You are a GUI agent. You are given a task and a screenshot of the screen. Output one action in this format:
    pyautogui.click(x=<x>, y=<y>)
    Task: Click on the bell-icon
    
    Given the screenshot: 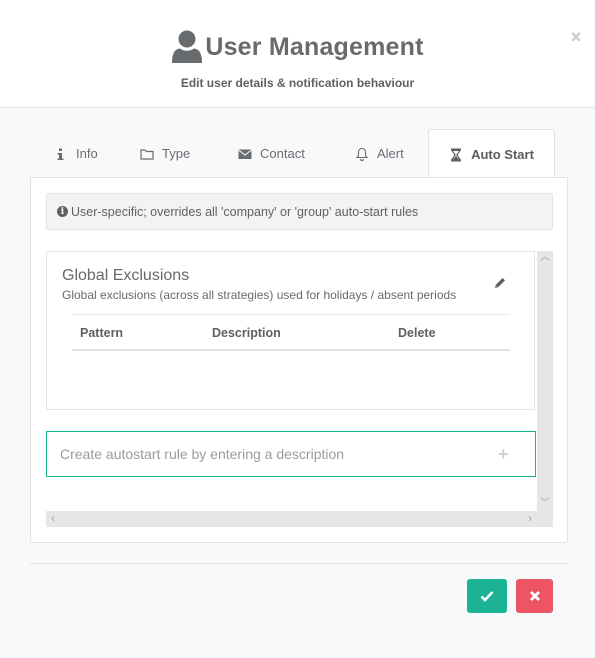 What is the action you would take?
    pyautogui.click(x=362, y=154)
    